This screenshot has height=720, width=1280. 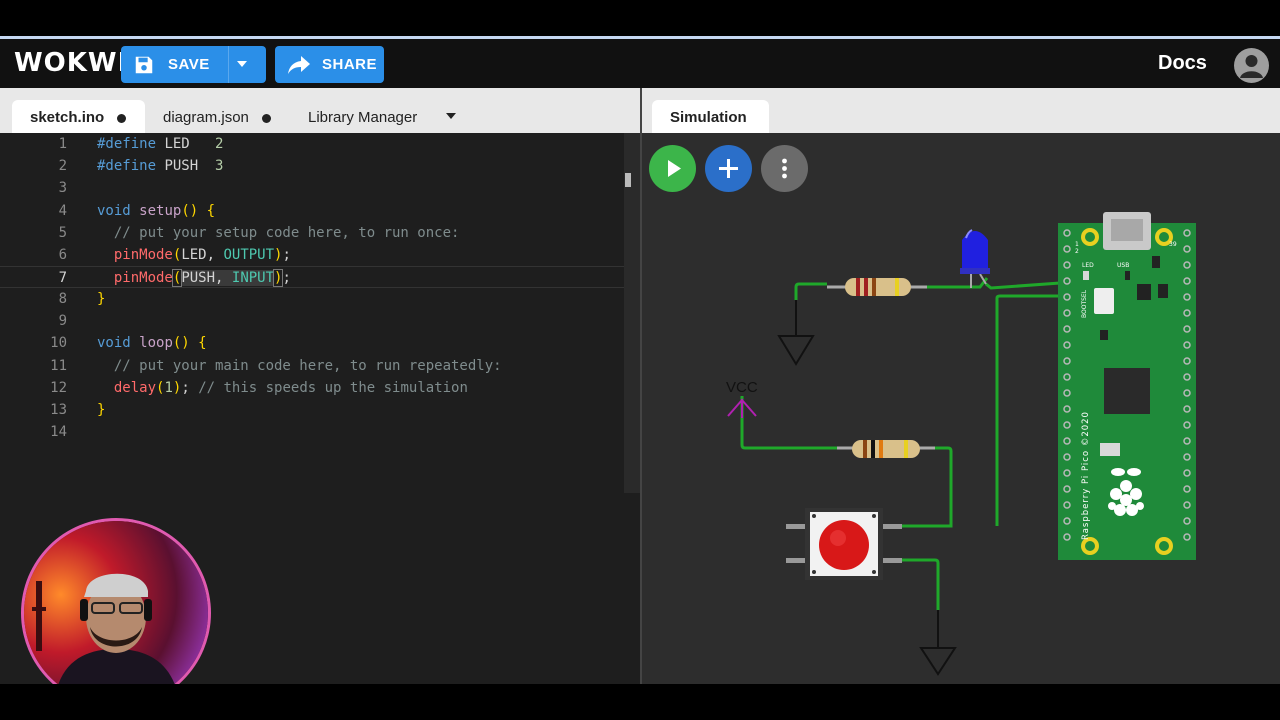 What do you see at coordinates (67, 117) in the screenshot?
I see `tab-label: sketch.ino` at bounding box center [67, 117].